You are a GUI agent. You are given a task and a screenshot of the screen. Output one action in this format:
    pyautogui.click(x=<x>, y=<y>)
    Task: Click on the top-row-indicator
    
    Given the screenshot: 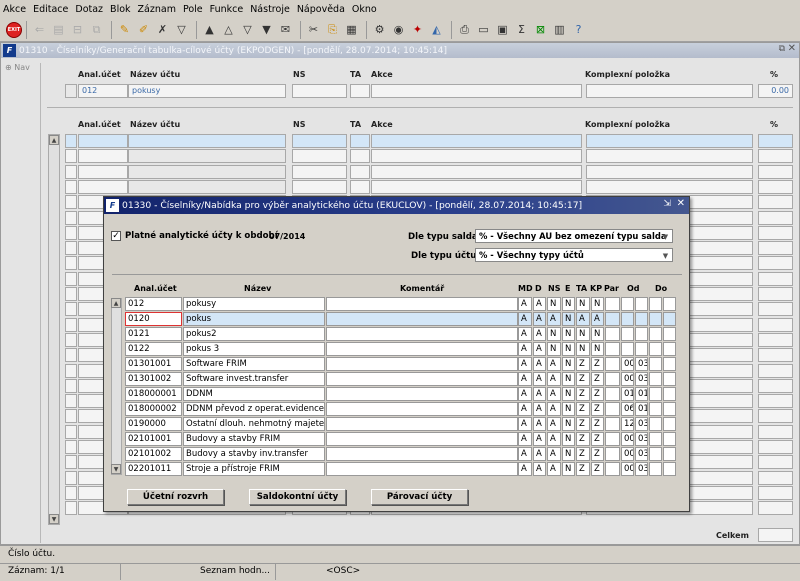 What is the action you would take?
    pyautogui.click(x=71, y=91)
    